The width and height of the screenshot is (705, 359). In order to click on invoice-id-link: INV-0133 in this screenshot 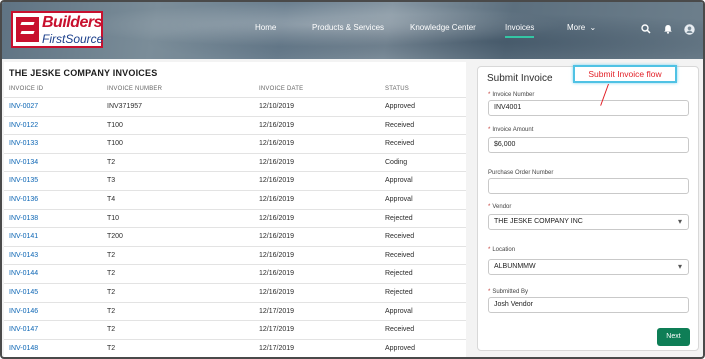, I will do `click(23, 143)`.